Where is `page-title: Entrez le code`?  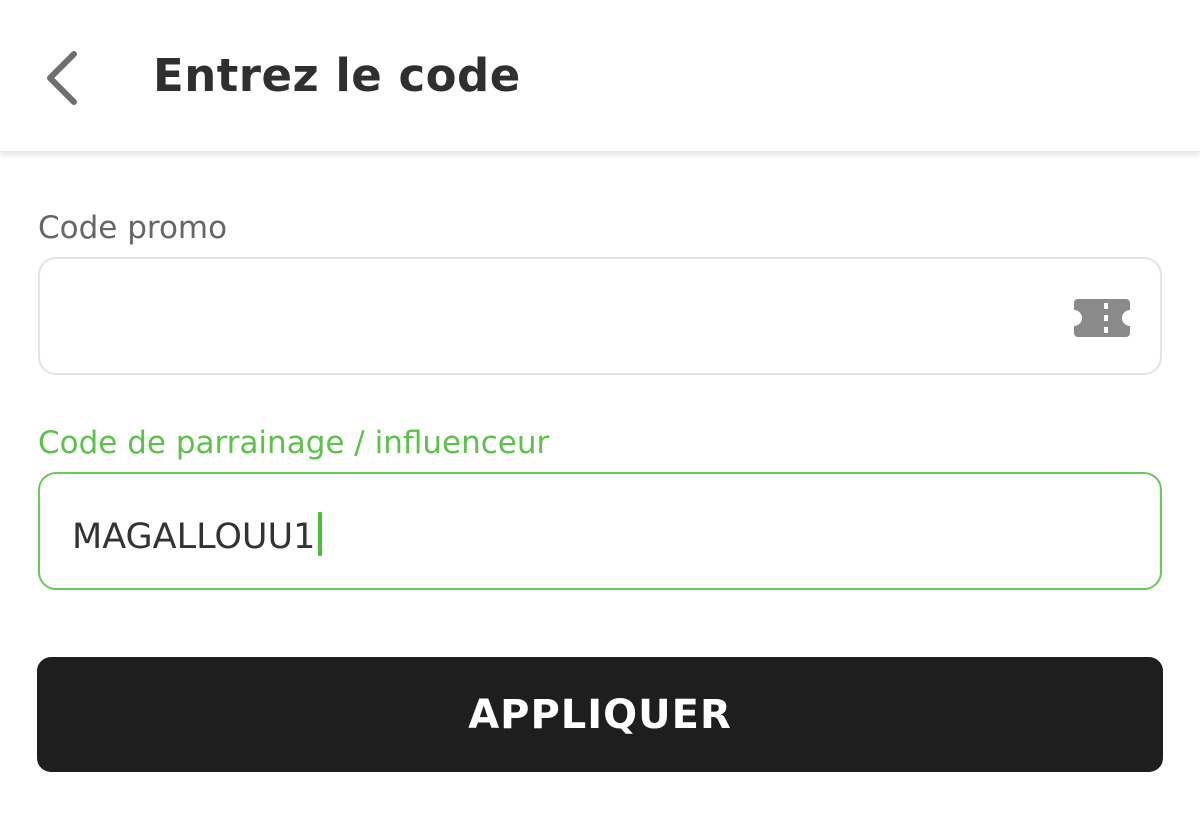
page-title: Entrez le code is located at coordinates (337, 75).